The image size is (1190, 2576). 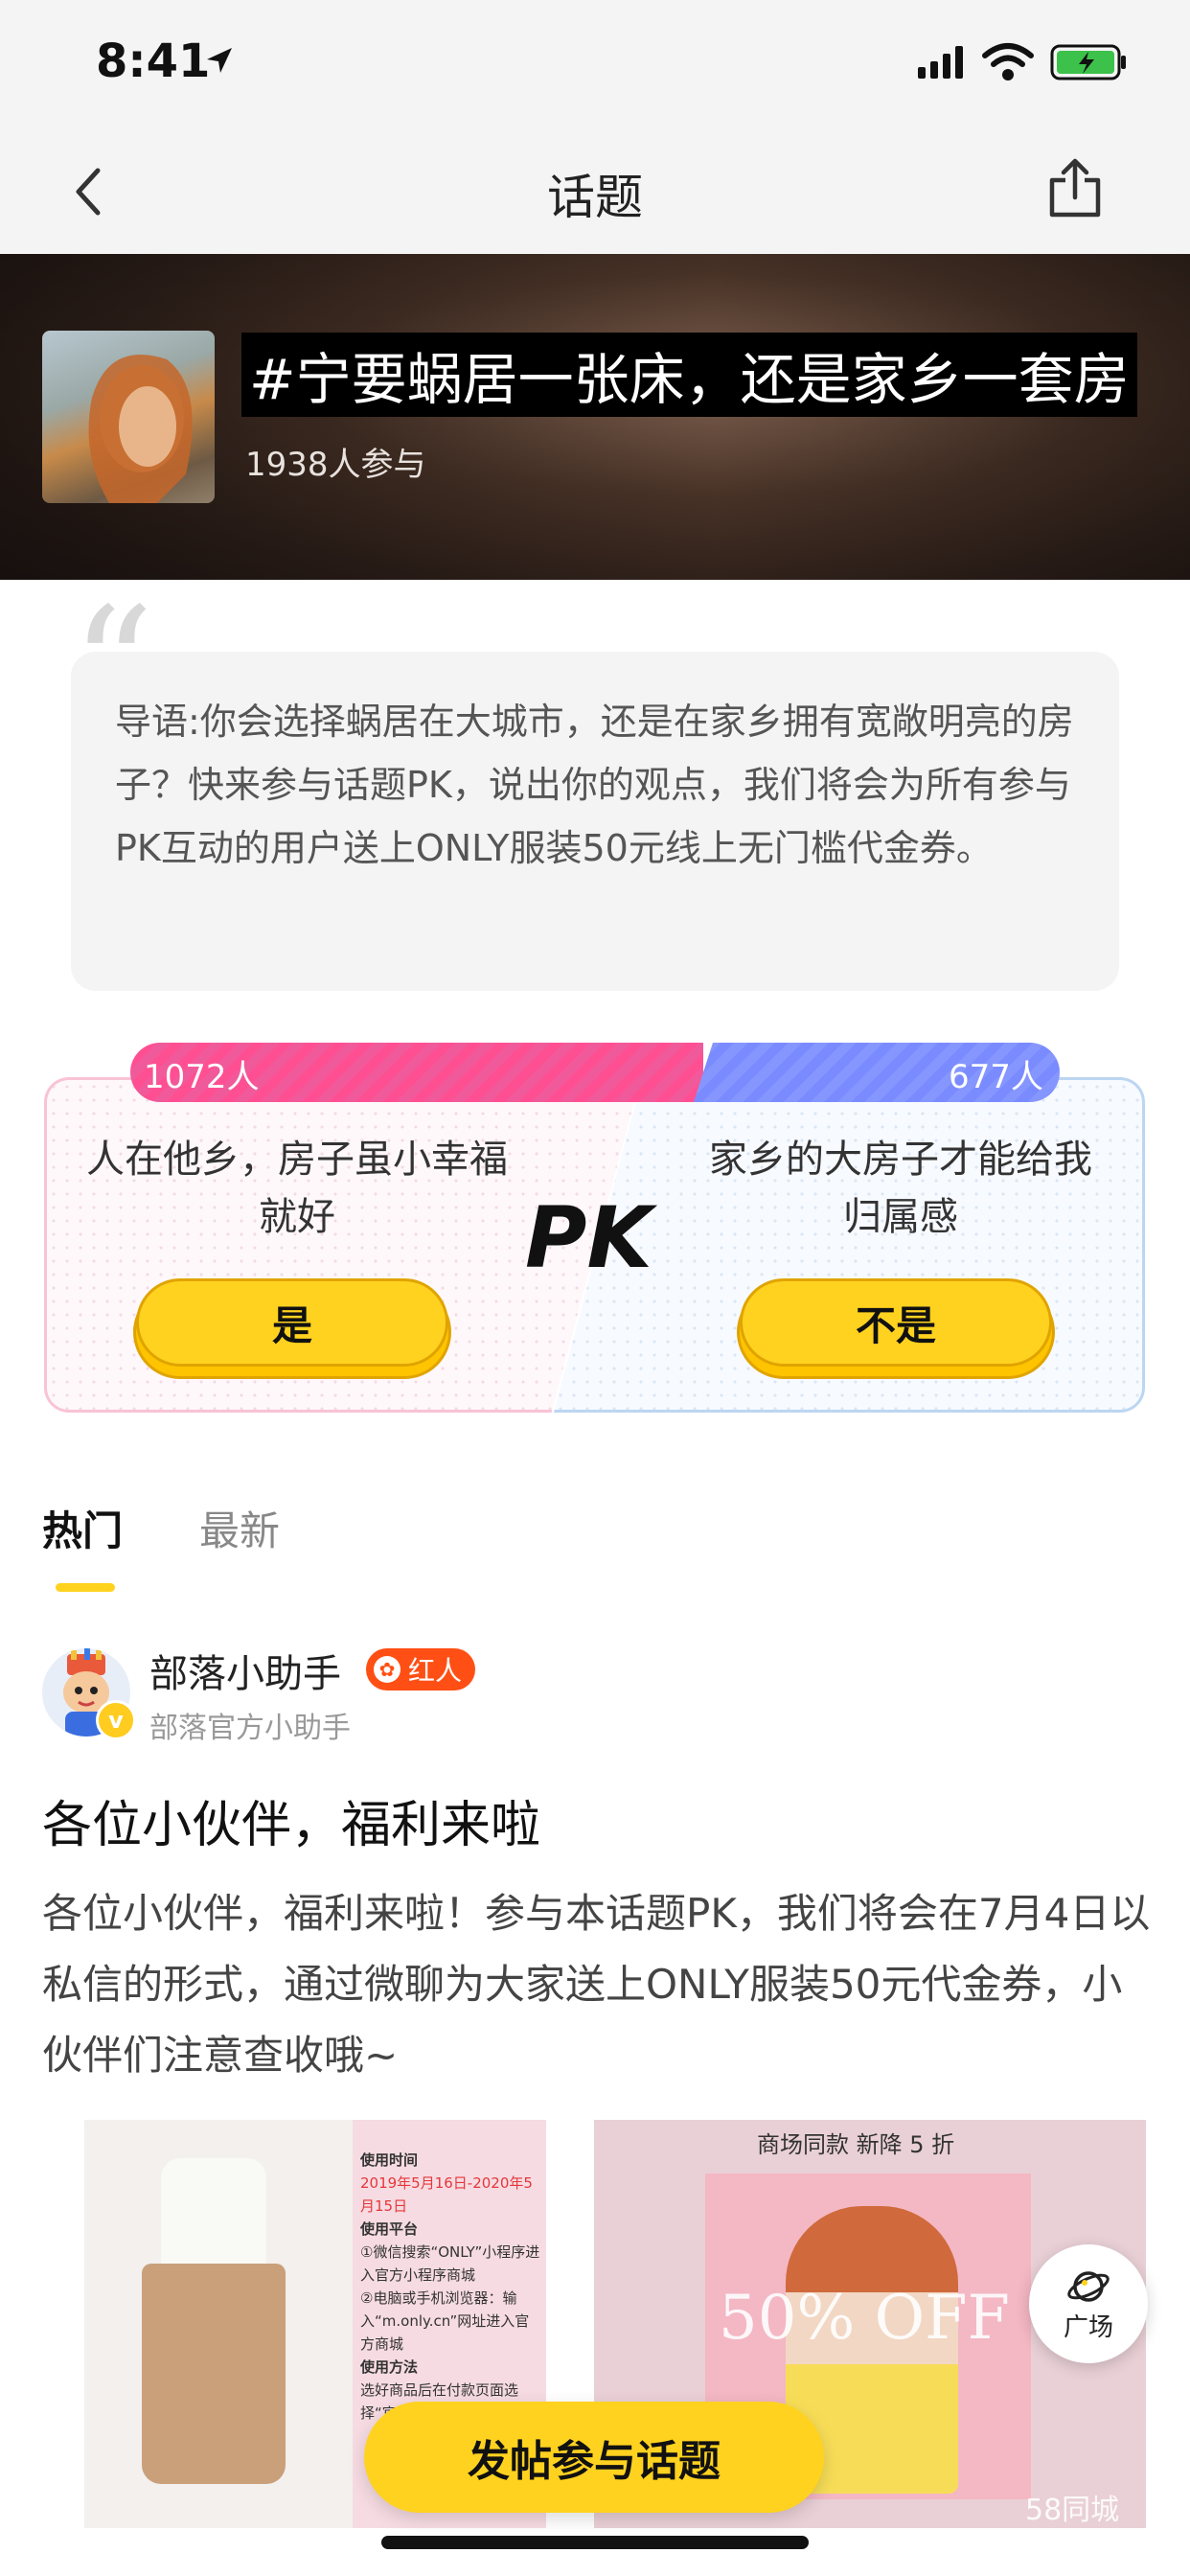 I want to click on author-subtitle: 部落官方小助手, so click(x=250, y=1728).